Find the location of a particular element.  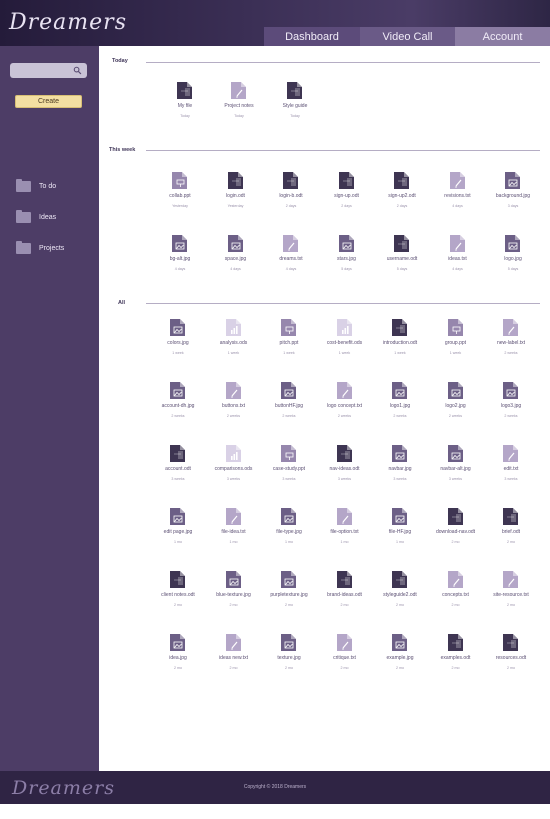

file-item: critique.txt 2 mo is located at coordinates (345, 655).